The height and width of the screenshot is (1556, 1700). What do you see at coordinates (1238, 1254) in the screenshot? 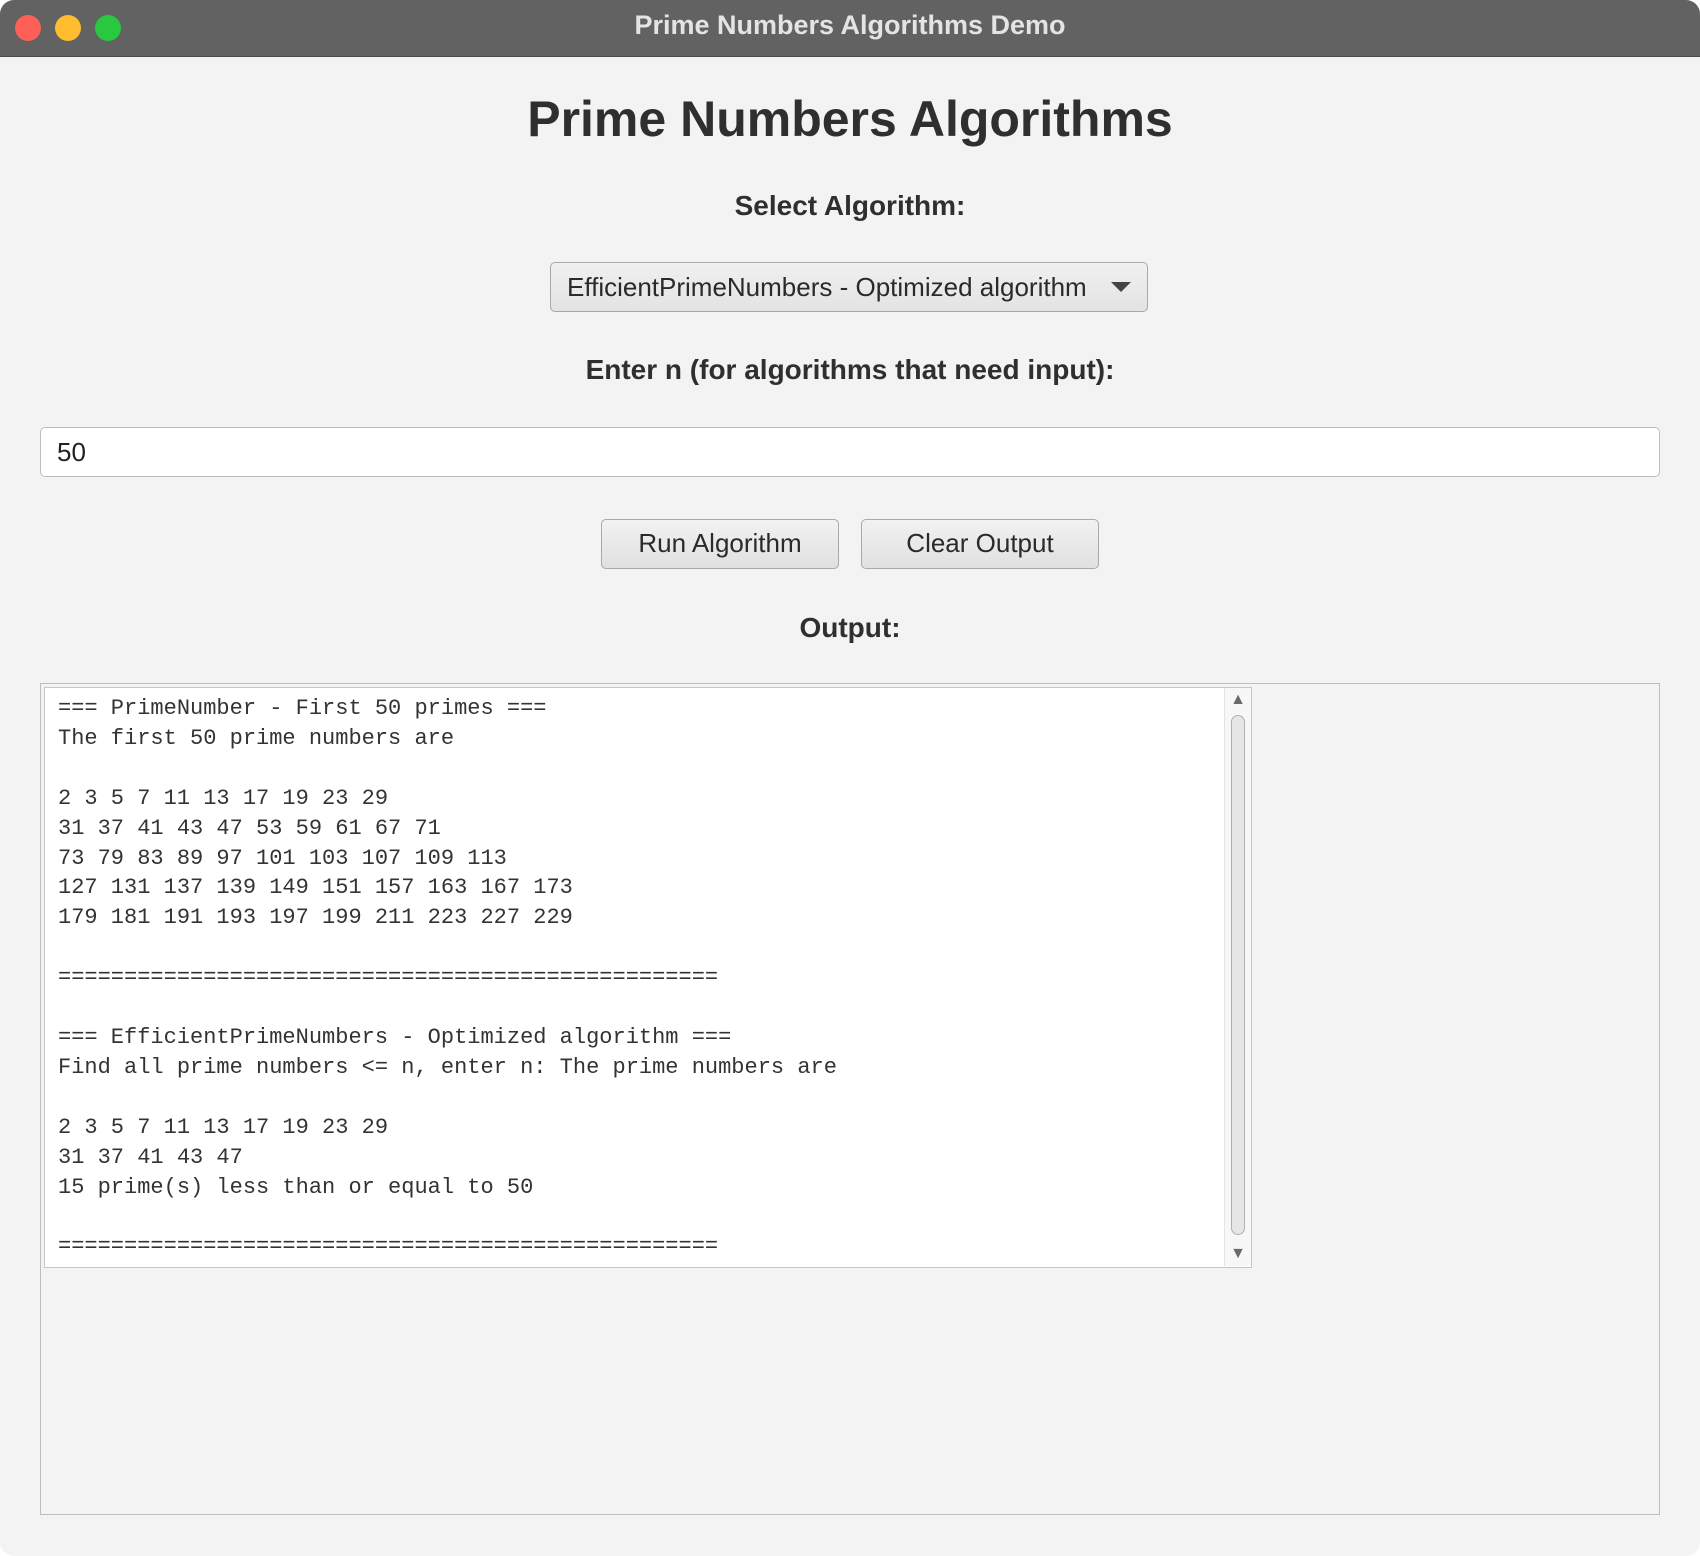
I see `scroll-down-icon: ▼` at bounding box center [1238, 1254].